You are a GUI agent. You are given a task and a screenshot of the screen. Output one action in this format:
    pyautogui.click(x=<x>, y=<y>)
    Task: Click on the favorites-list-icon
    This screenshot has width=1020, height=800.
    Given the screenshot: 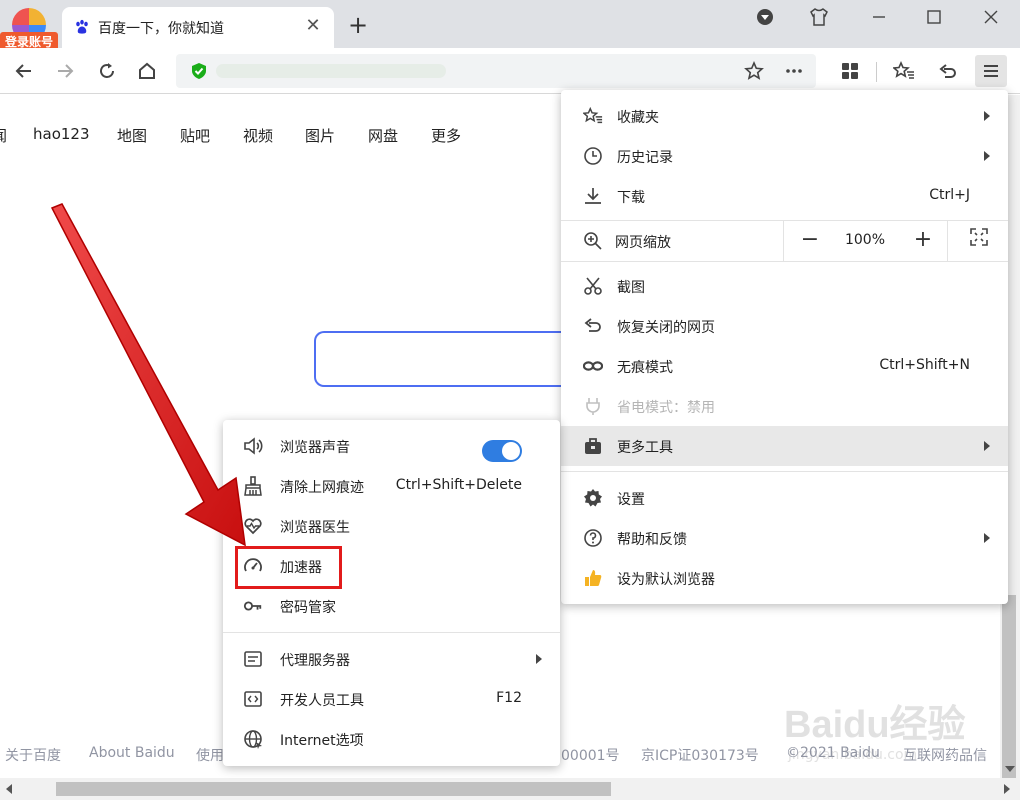 What is the action you would take?
    pyautogui.click(x=904, y=71)
    